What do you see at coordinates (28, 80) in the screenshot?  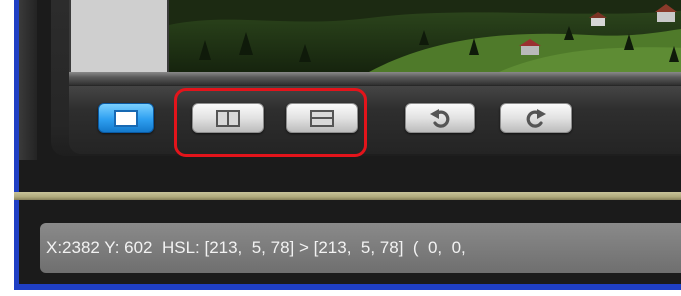 I see `left-rail` at bounding box center [28, 80].